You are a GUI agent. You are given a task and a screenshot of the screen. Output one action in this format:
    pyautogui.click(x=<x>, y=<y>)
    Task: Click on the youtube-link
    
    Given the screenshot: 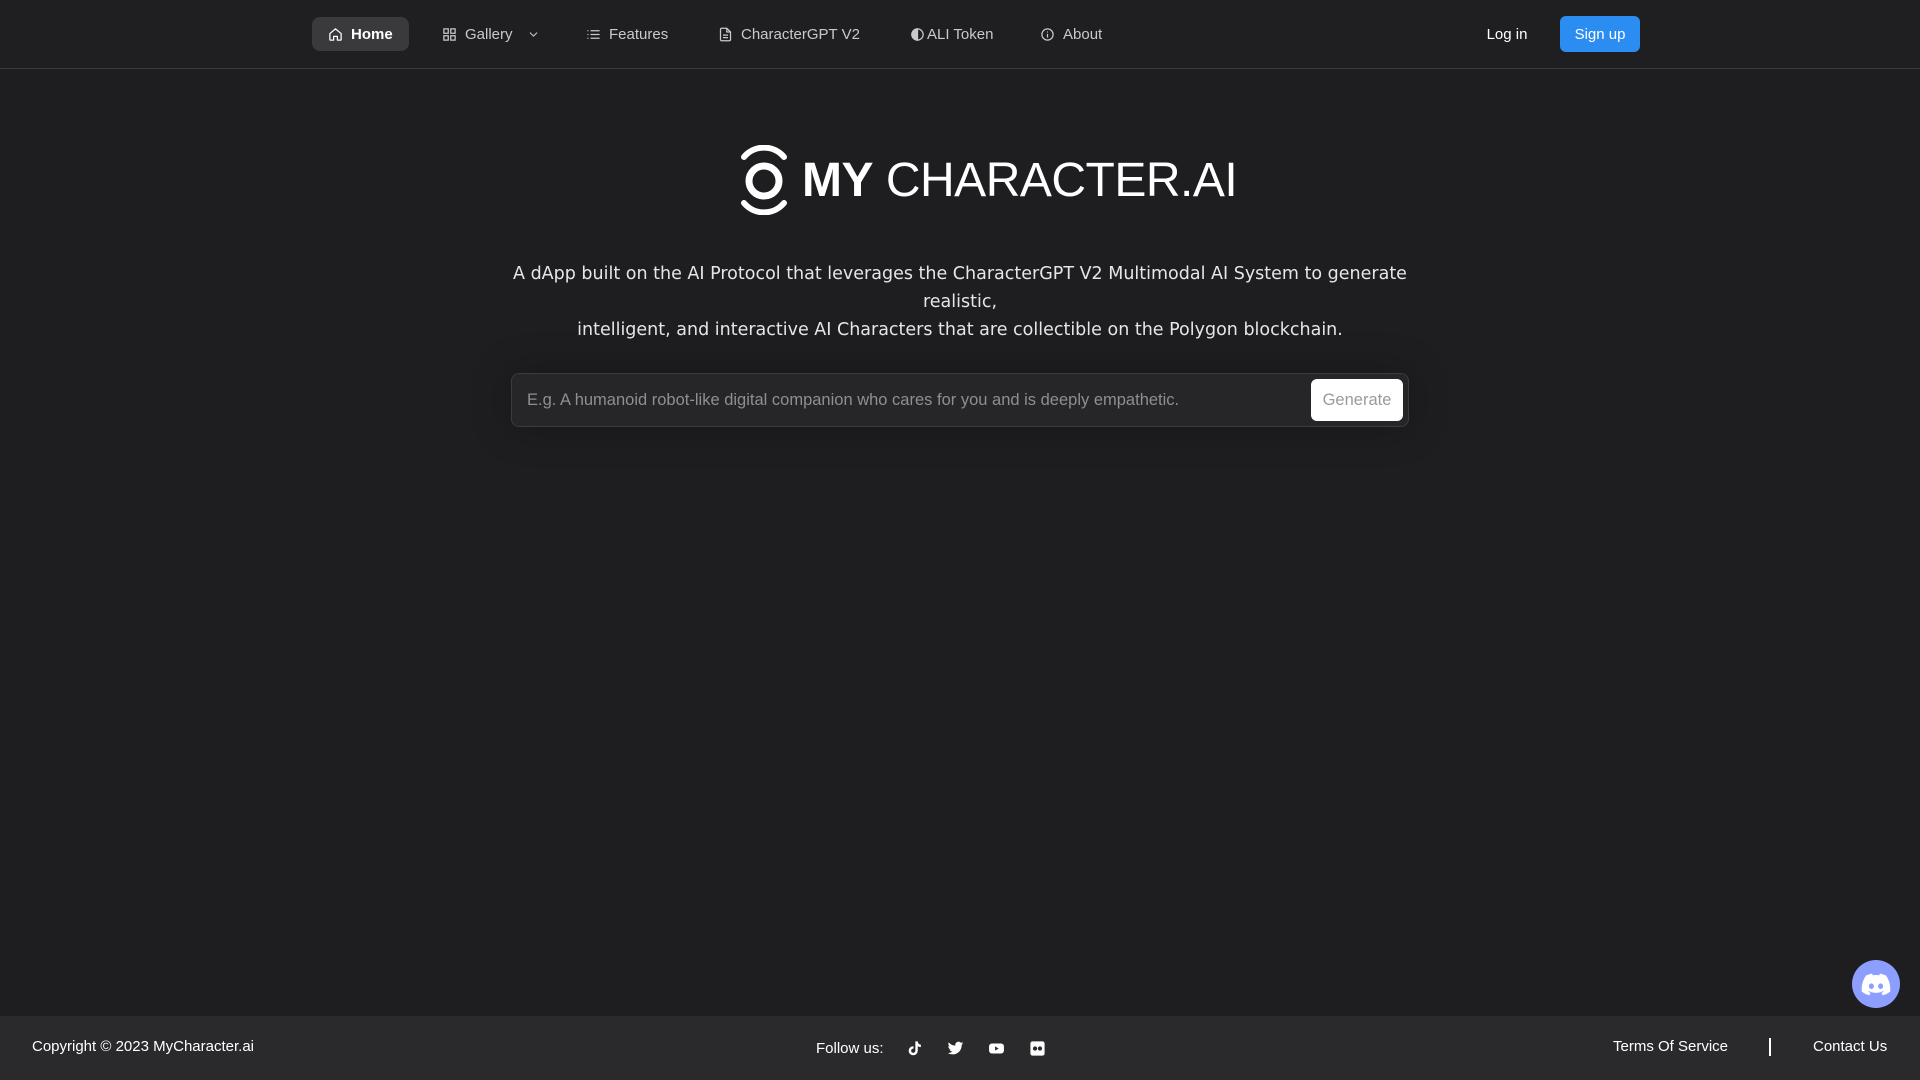 What is the action you would take?
    pyautogui.click(x=996, y=1048)
    